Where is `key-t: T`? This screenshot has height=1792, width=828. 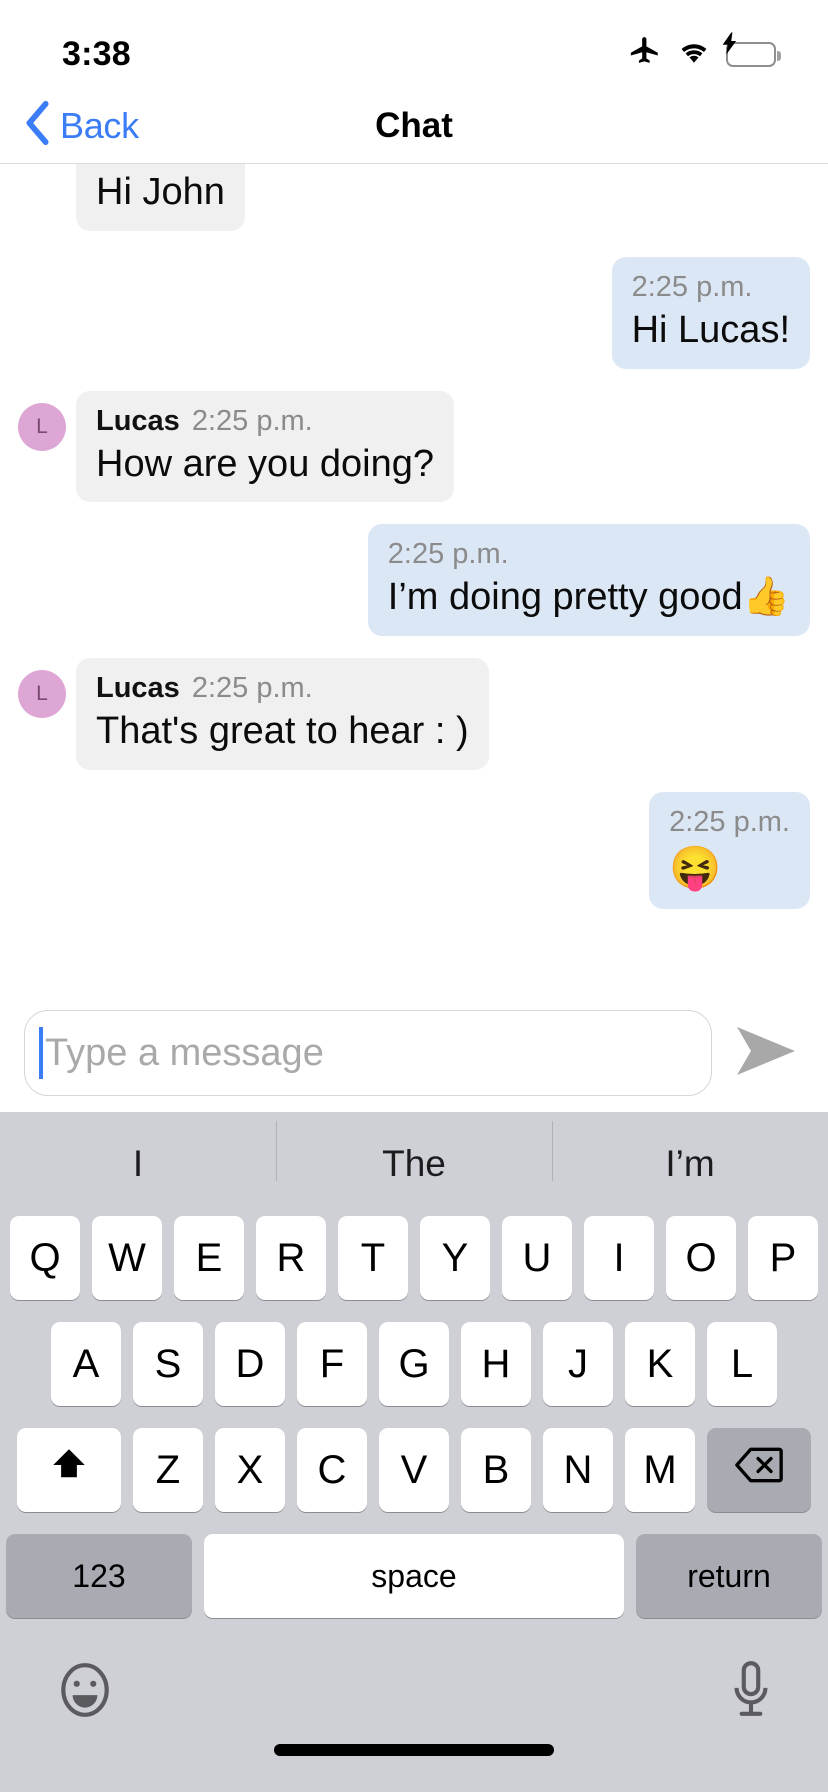 key-t: T is located at coordinates (373, 1258).